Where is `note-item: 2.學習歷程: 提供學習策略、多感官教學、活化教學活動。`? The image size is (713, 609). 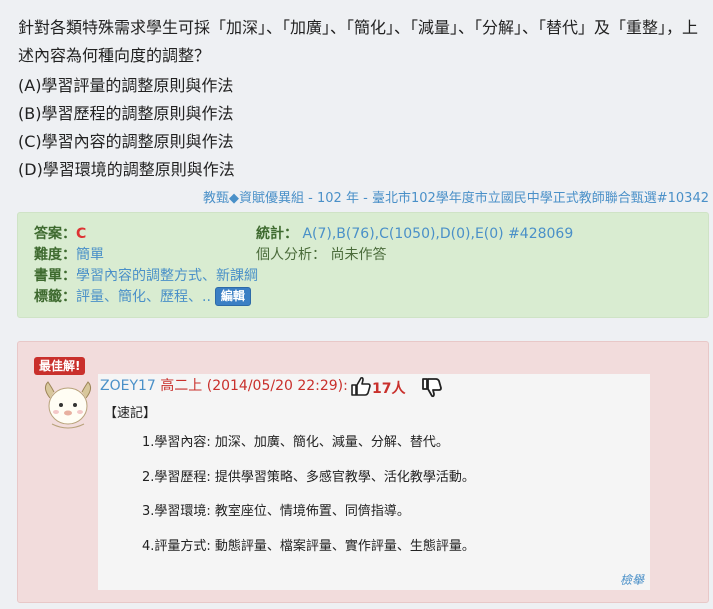
note-item: 2.學習歷程: 提供學習策略、多感官教學、活化教學活動。 is located at coordinates (308, 477).